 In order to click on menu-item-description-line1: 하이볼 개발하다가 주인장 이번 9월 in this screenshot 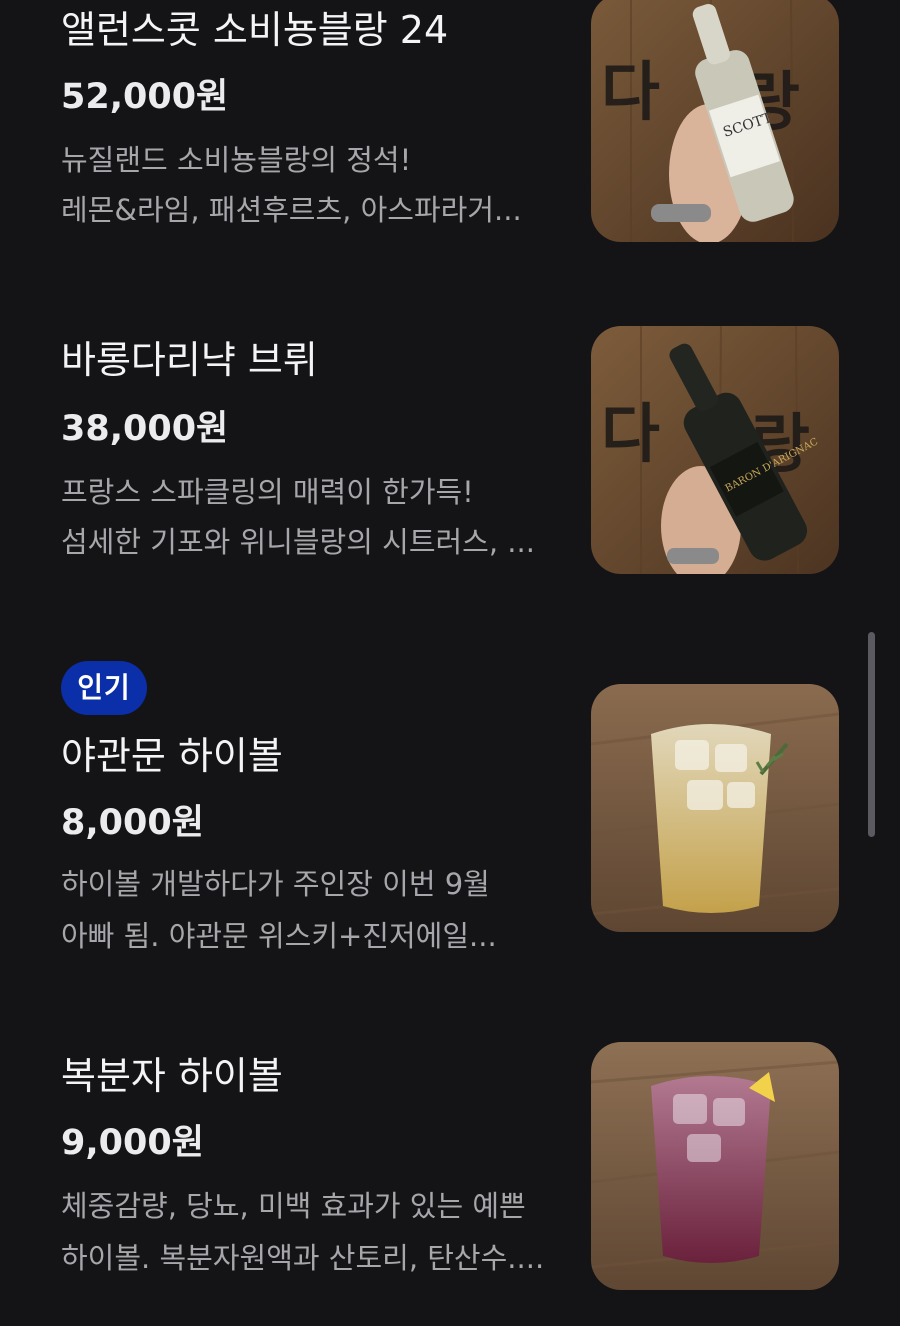, I will do `click(275, 884)`.